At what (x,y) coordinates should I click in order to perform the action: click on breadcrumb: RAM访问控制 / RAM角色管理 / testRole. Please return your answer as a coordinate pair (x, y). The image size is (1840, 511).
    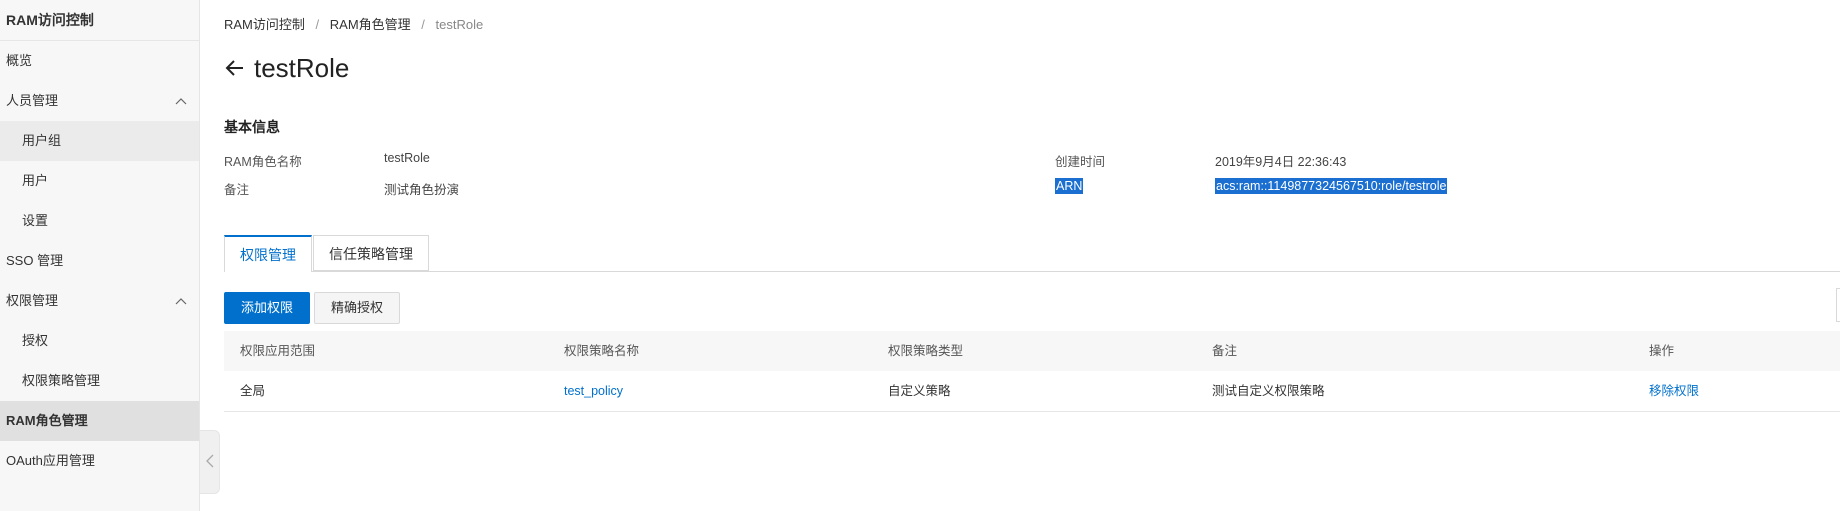
    Looking at the image, I should click on (353, 23).